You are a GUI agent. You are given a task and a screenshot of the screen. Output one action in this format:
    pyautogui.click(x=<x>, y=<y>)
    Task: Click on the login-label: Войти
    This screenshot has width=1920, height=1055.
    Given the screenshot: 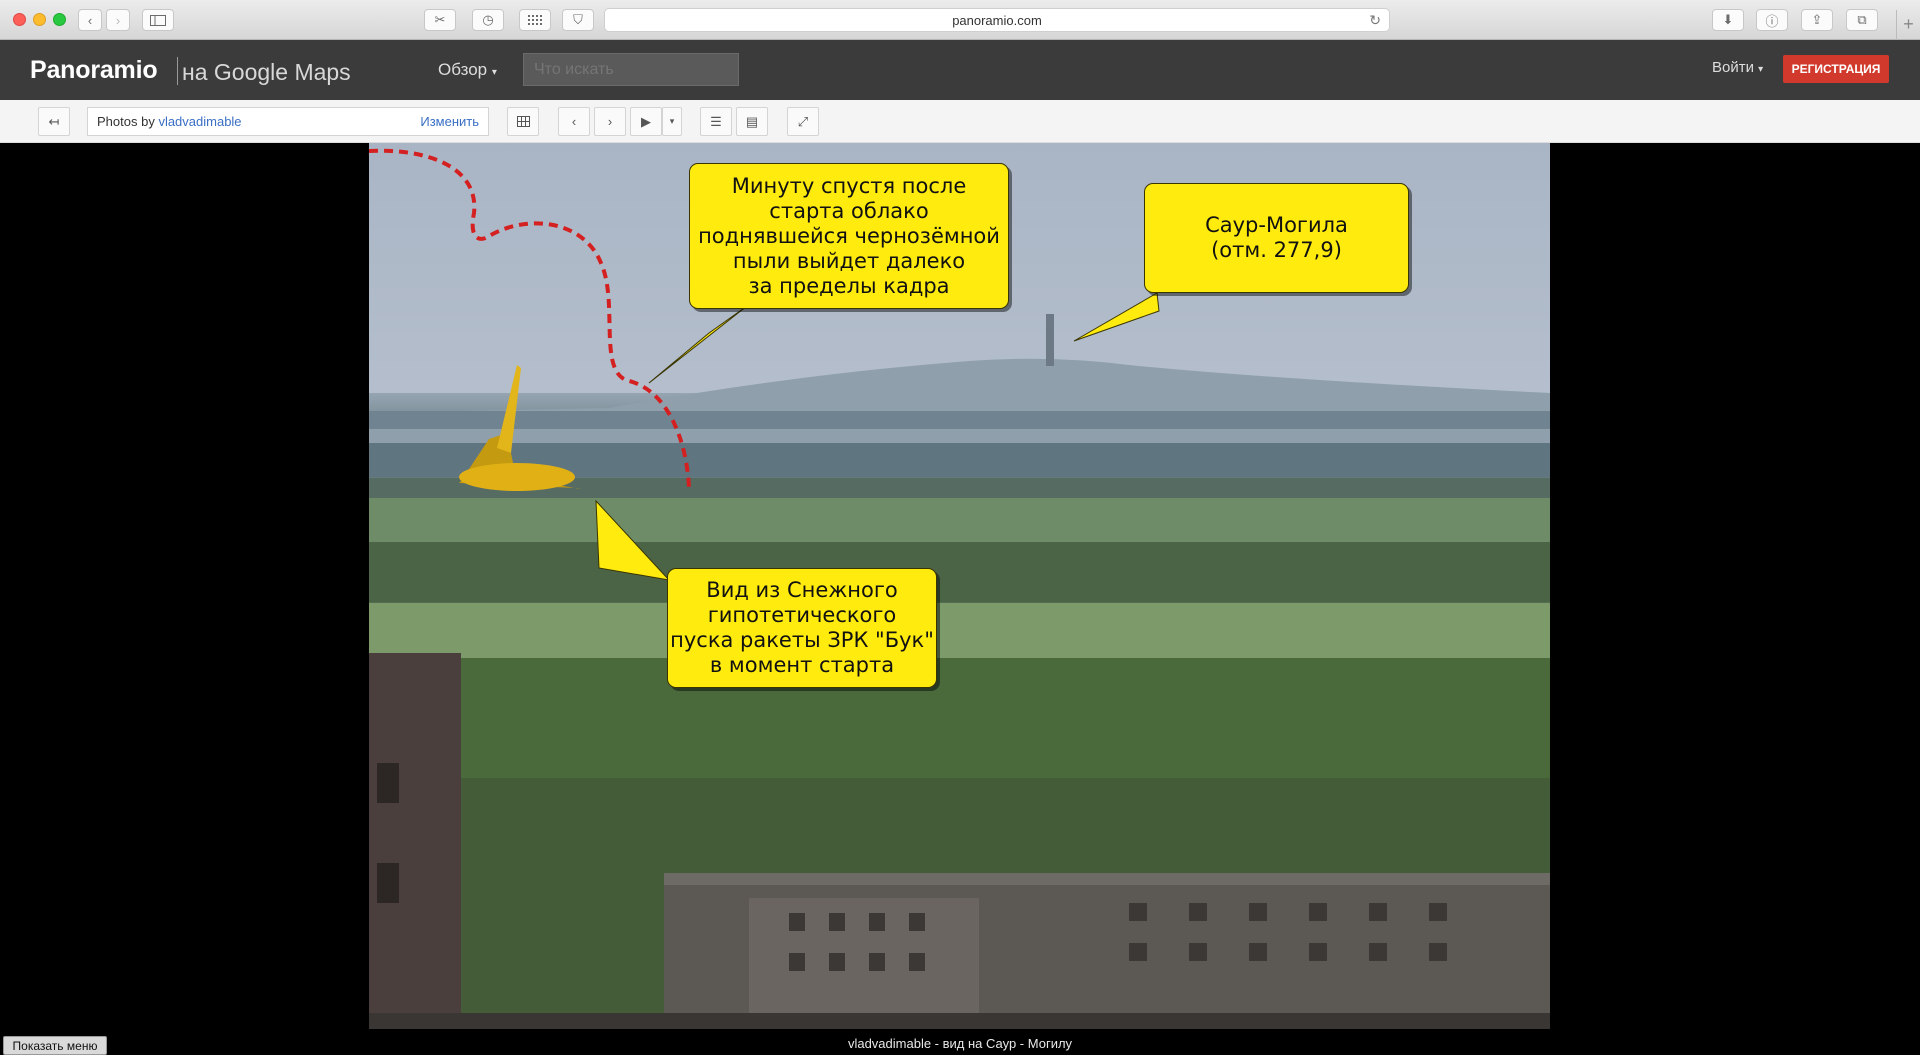 What is the action you would take?
    pyautogui.click(x=1733, y=67)
    